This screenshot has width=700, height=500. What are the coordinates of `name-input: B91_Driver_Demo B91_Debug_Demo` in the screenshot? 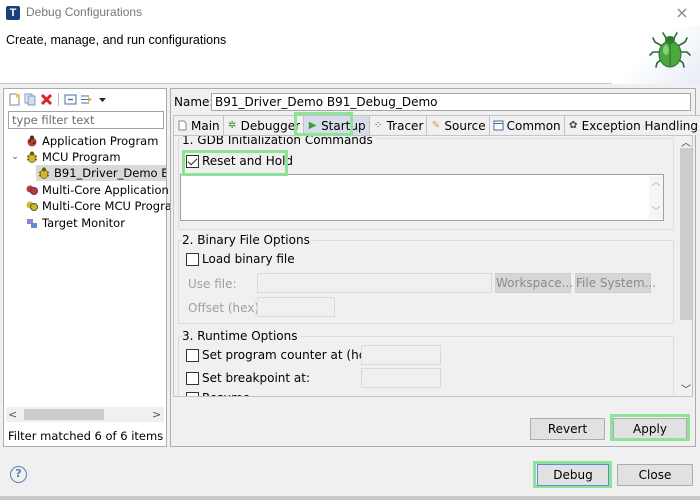 It's located at (451, 102).